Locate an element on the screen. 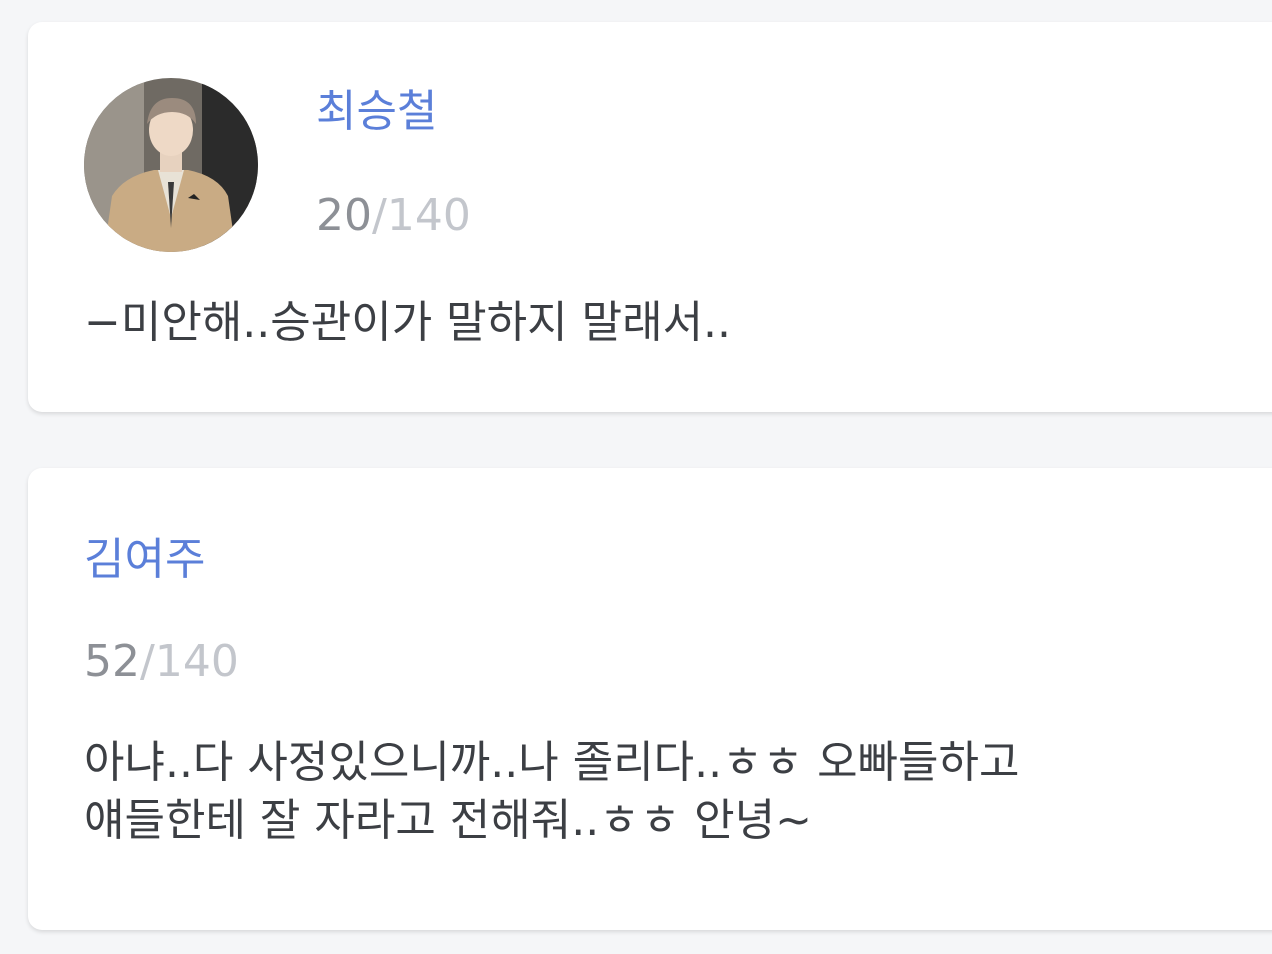 The width and height of the screenshot is (1272, 954). character-count-current: 20 is located at coordinates (344, 215).